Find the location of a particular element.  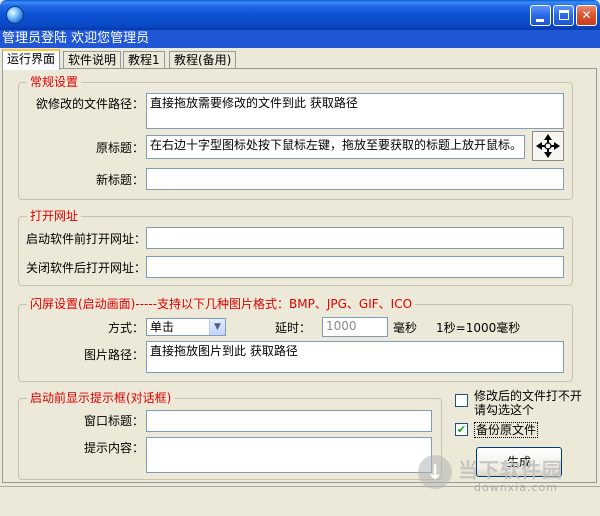

backup-checkbox-label: 备份原文件 is located at coordinates (506, 430).